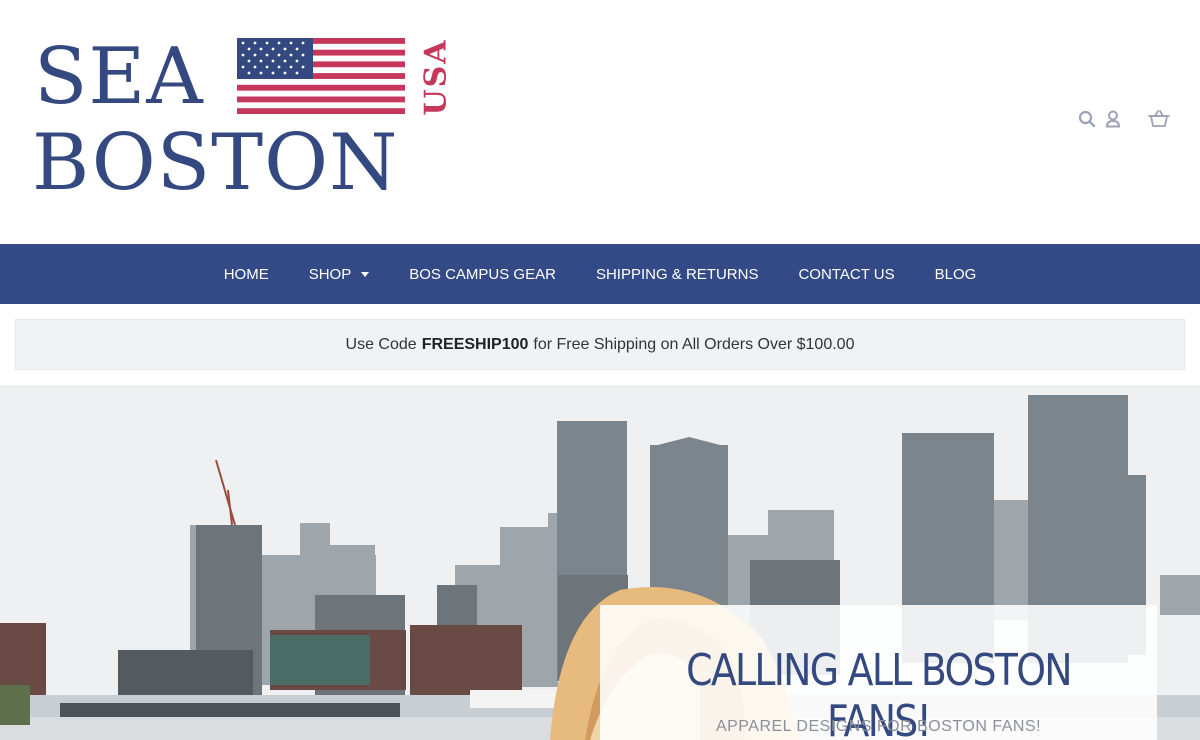 This screenshot has height=740, width=1200. What do you see at coordinates (321, 76) in the screenshot?
I see `us-flag-icon` at bounding box center [321, 76].